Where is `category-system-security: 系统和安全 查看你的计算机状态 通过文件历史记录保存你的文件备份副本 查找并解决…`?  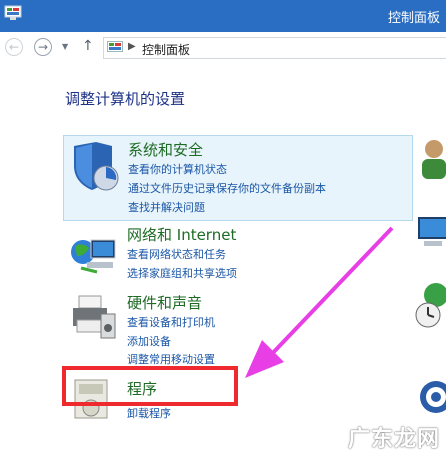
category-system-security: 系统和安全 查看你的计算机状态 通过文件历史记录保存你的文件备份副本 查找并解决… is located at coordinates (238, 178).